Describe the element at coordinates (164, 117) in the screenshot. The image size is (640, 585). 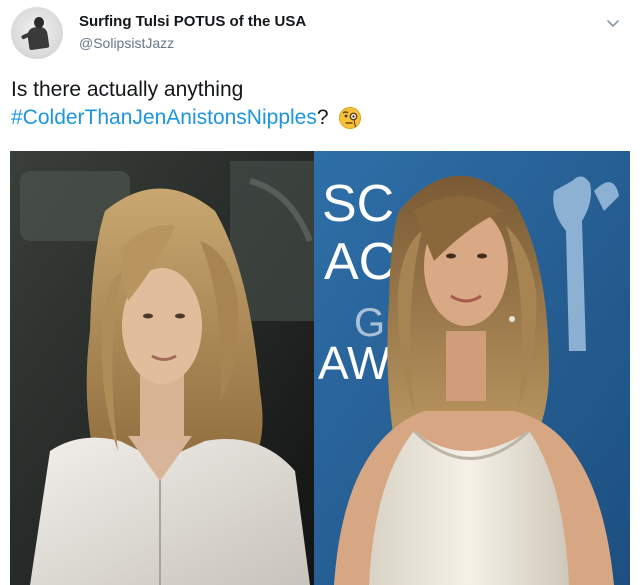
I see `hashtag-link: #ColderThanJenAnistonsNipples` at that location.